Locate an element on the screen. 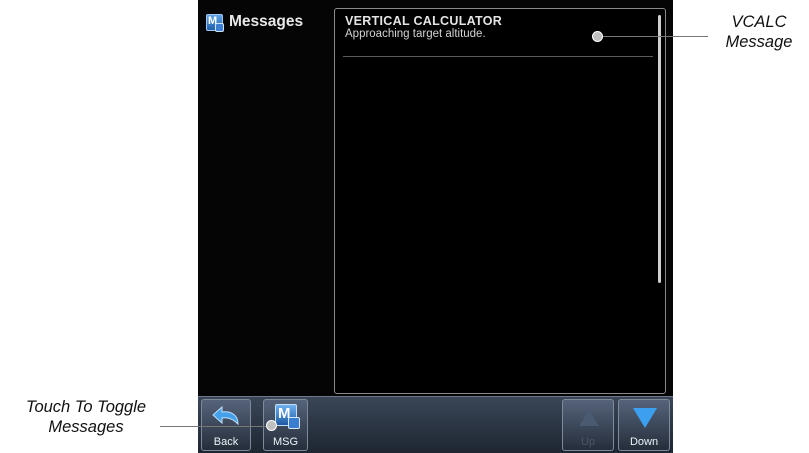 The height and width of the screenshot is (453, 809). down-button: Down is located at coordinates (644, 425).